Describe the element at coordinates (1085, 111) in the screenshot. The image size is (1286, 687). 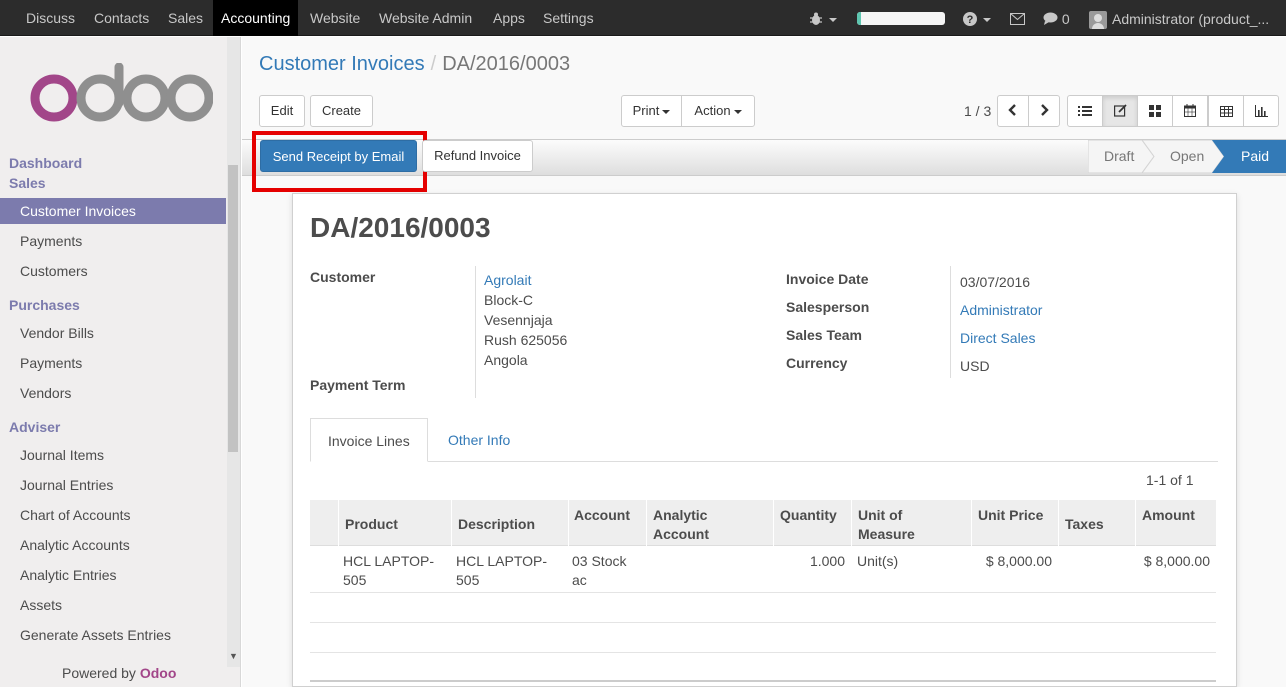
I see `list-view-button` at that location.